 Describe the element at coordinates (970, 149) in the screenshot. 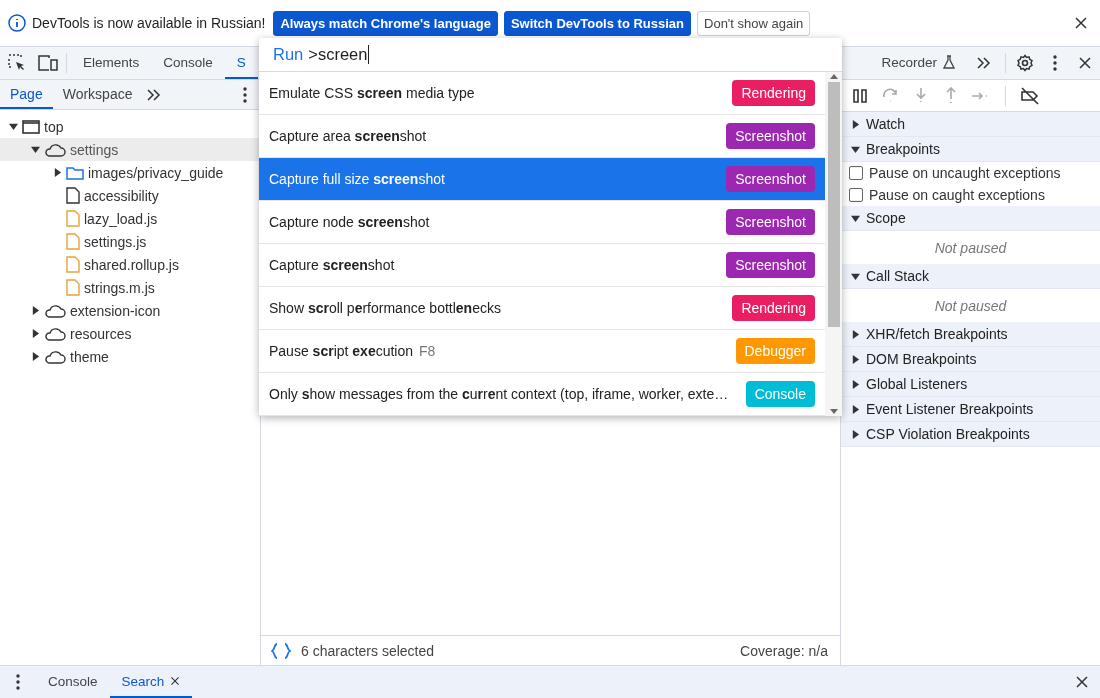

I see `section-header: Breakpoints` at that location.